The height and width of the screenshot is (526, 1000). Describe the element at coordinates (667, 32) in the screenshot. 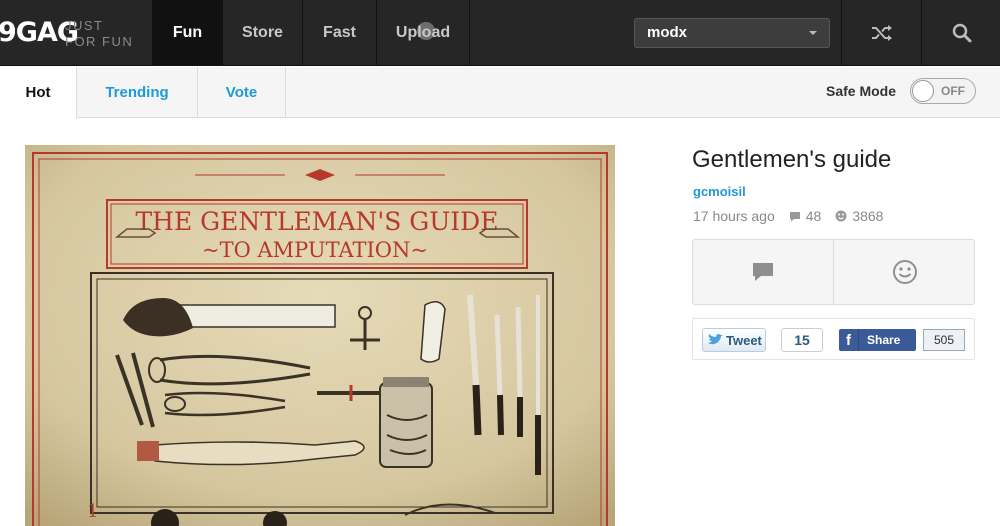

I see `user-name: modx` at that location.